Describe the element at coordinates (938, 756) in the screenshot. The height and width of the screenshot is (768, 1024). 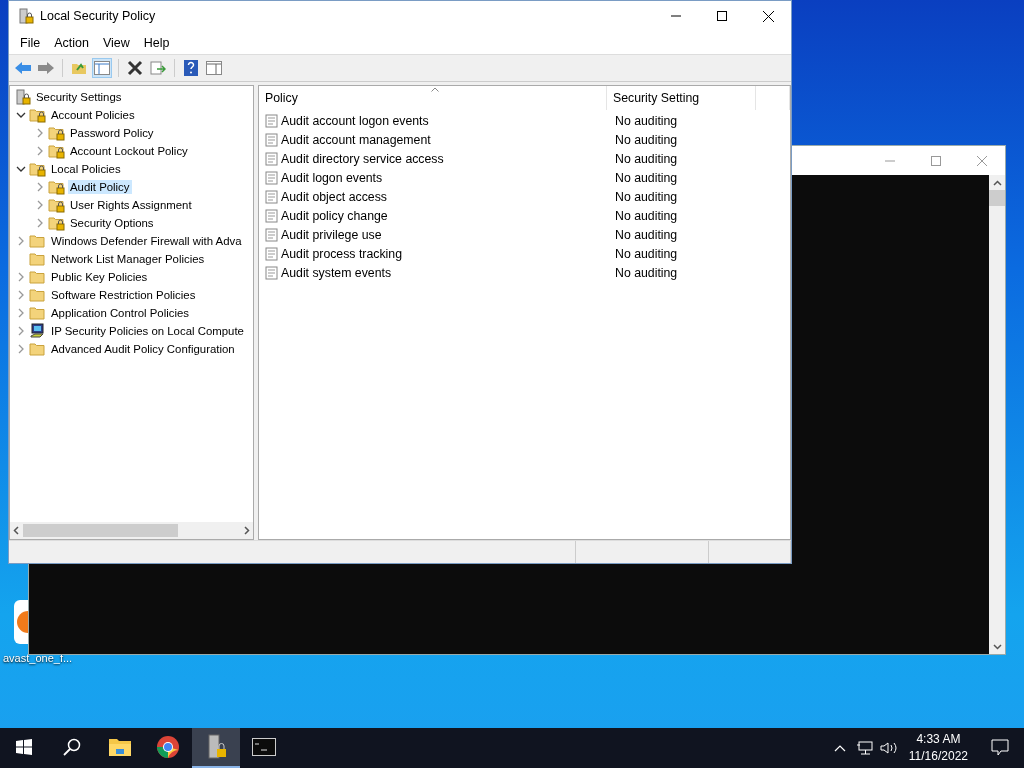
I see `clock-date: 11/16/2022` at that location.